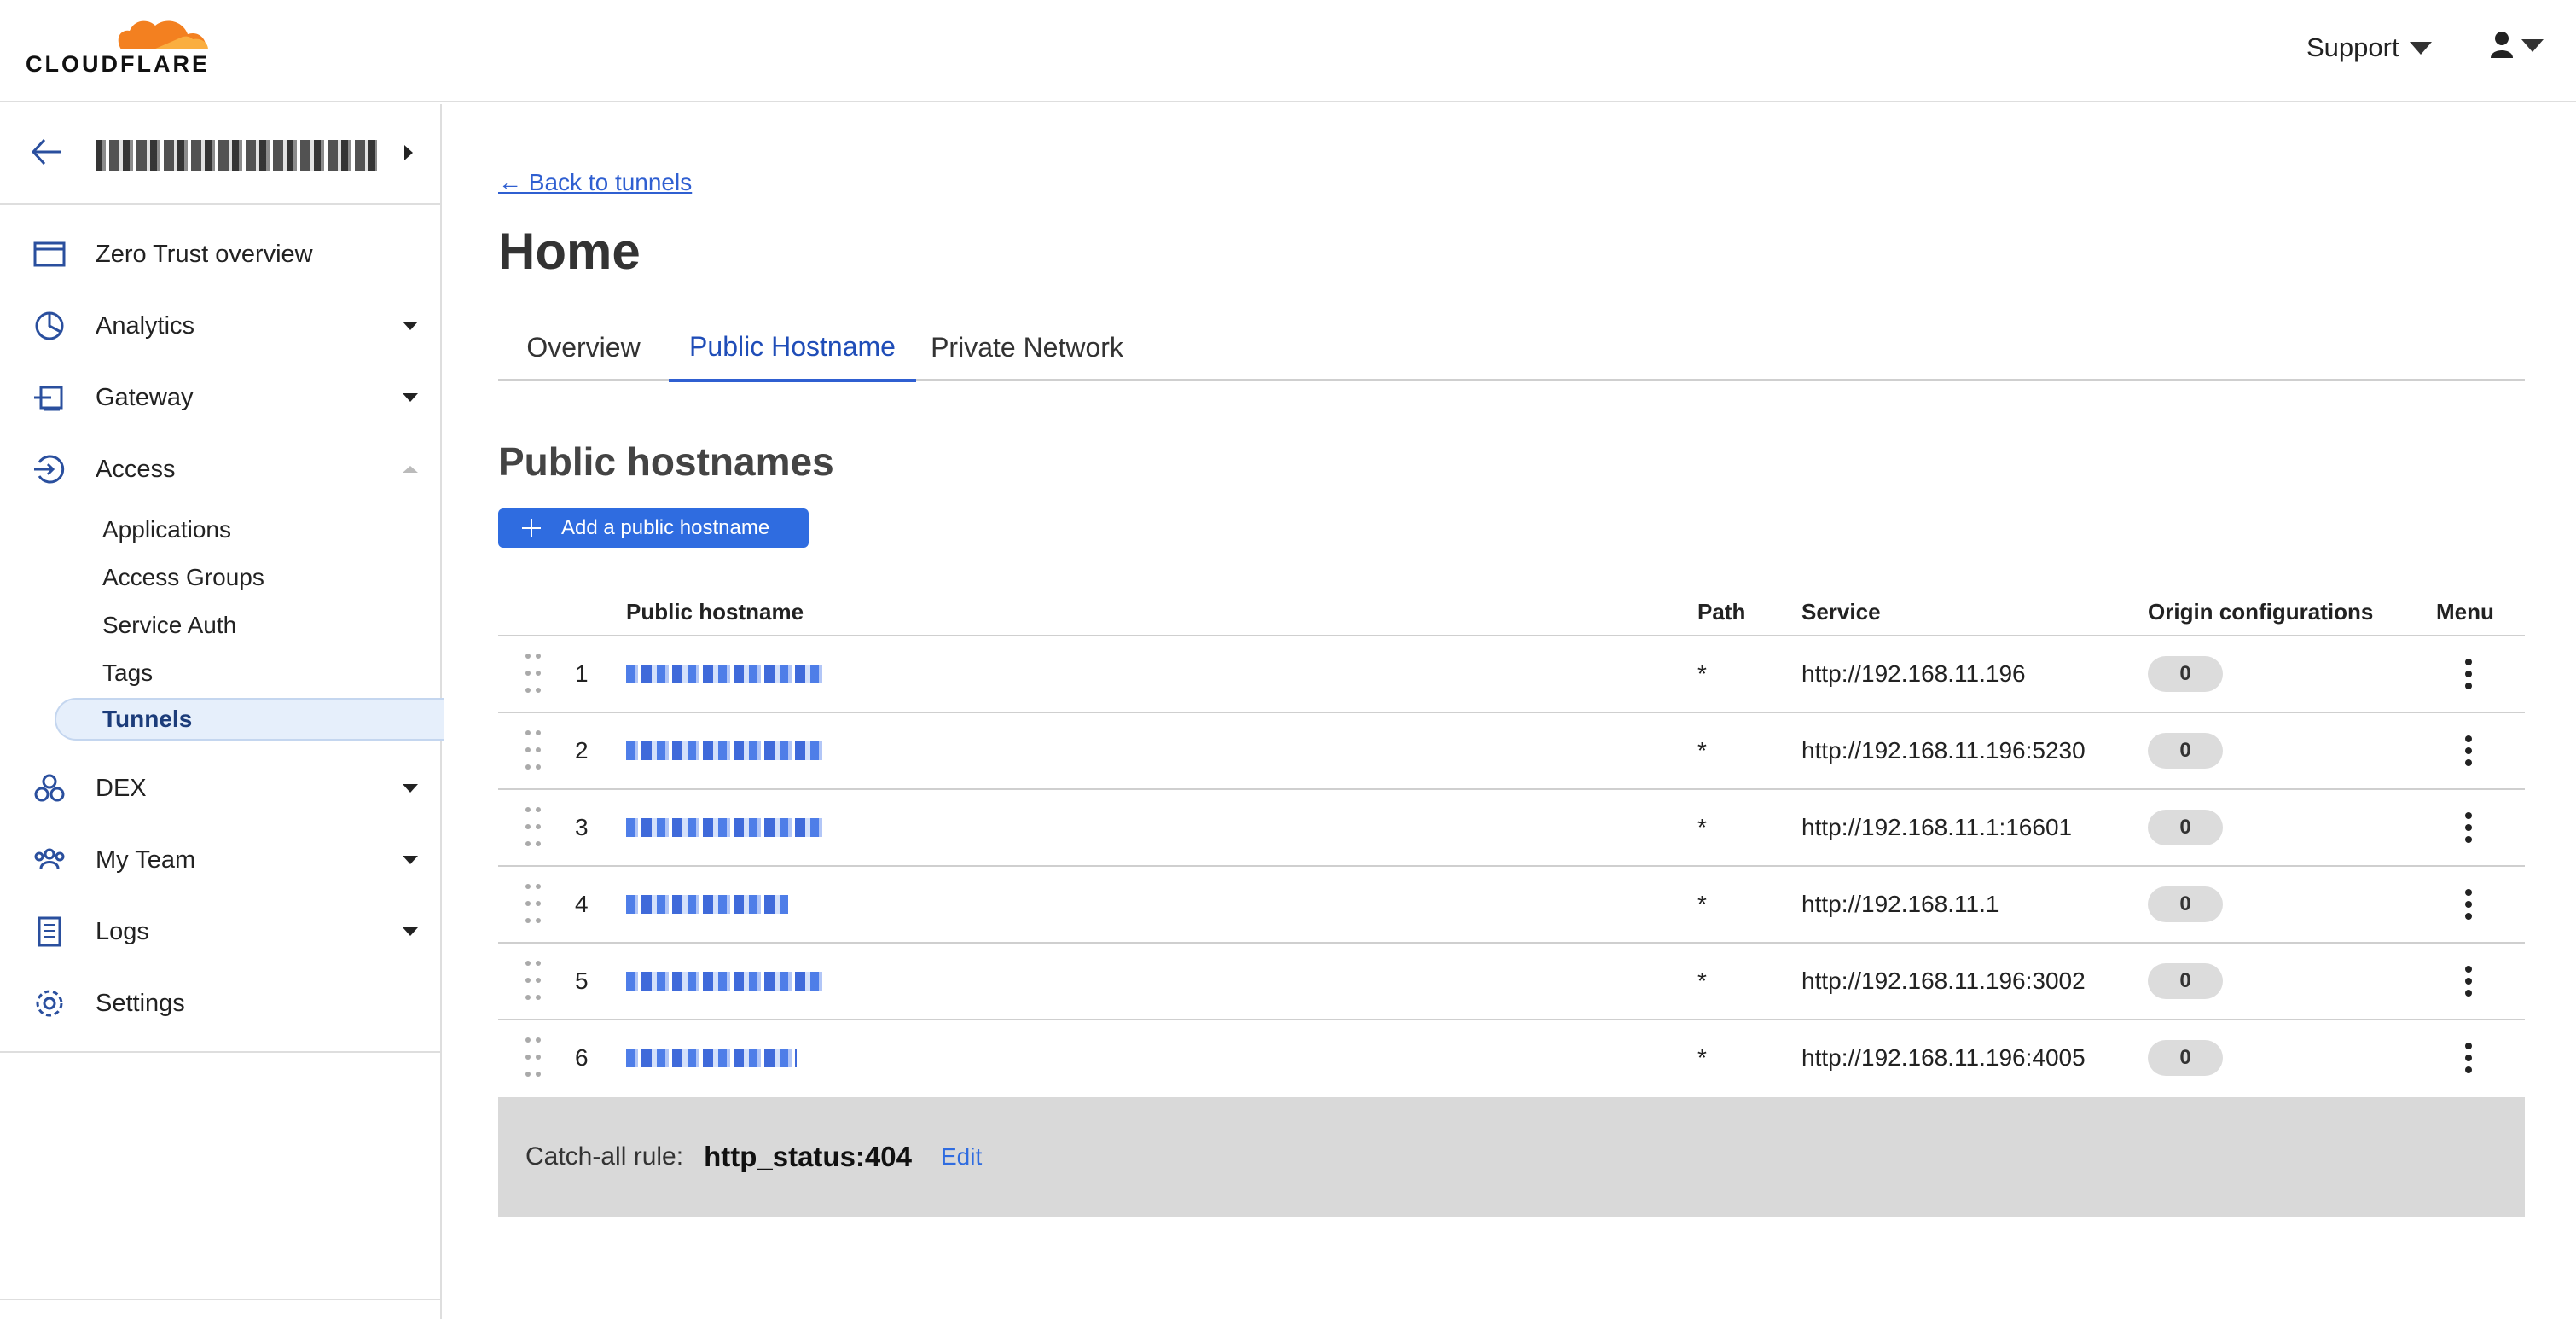 This screenshot has width=2576, height=1319. I want to click on table-row: 1 * http://192.168.11.196 0, so click(1511, 674).